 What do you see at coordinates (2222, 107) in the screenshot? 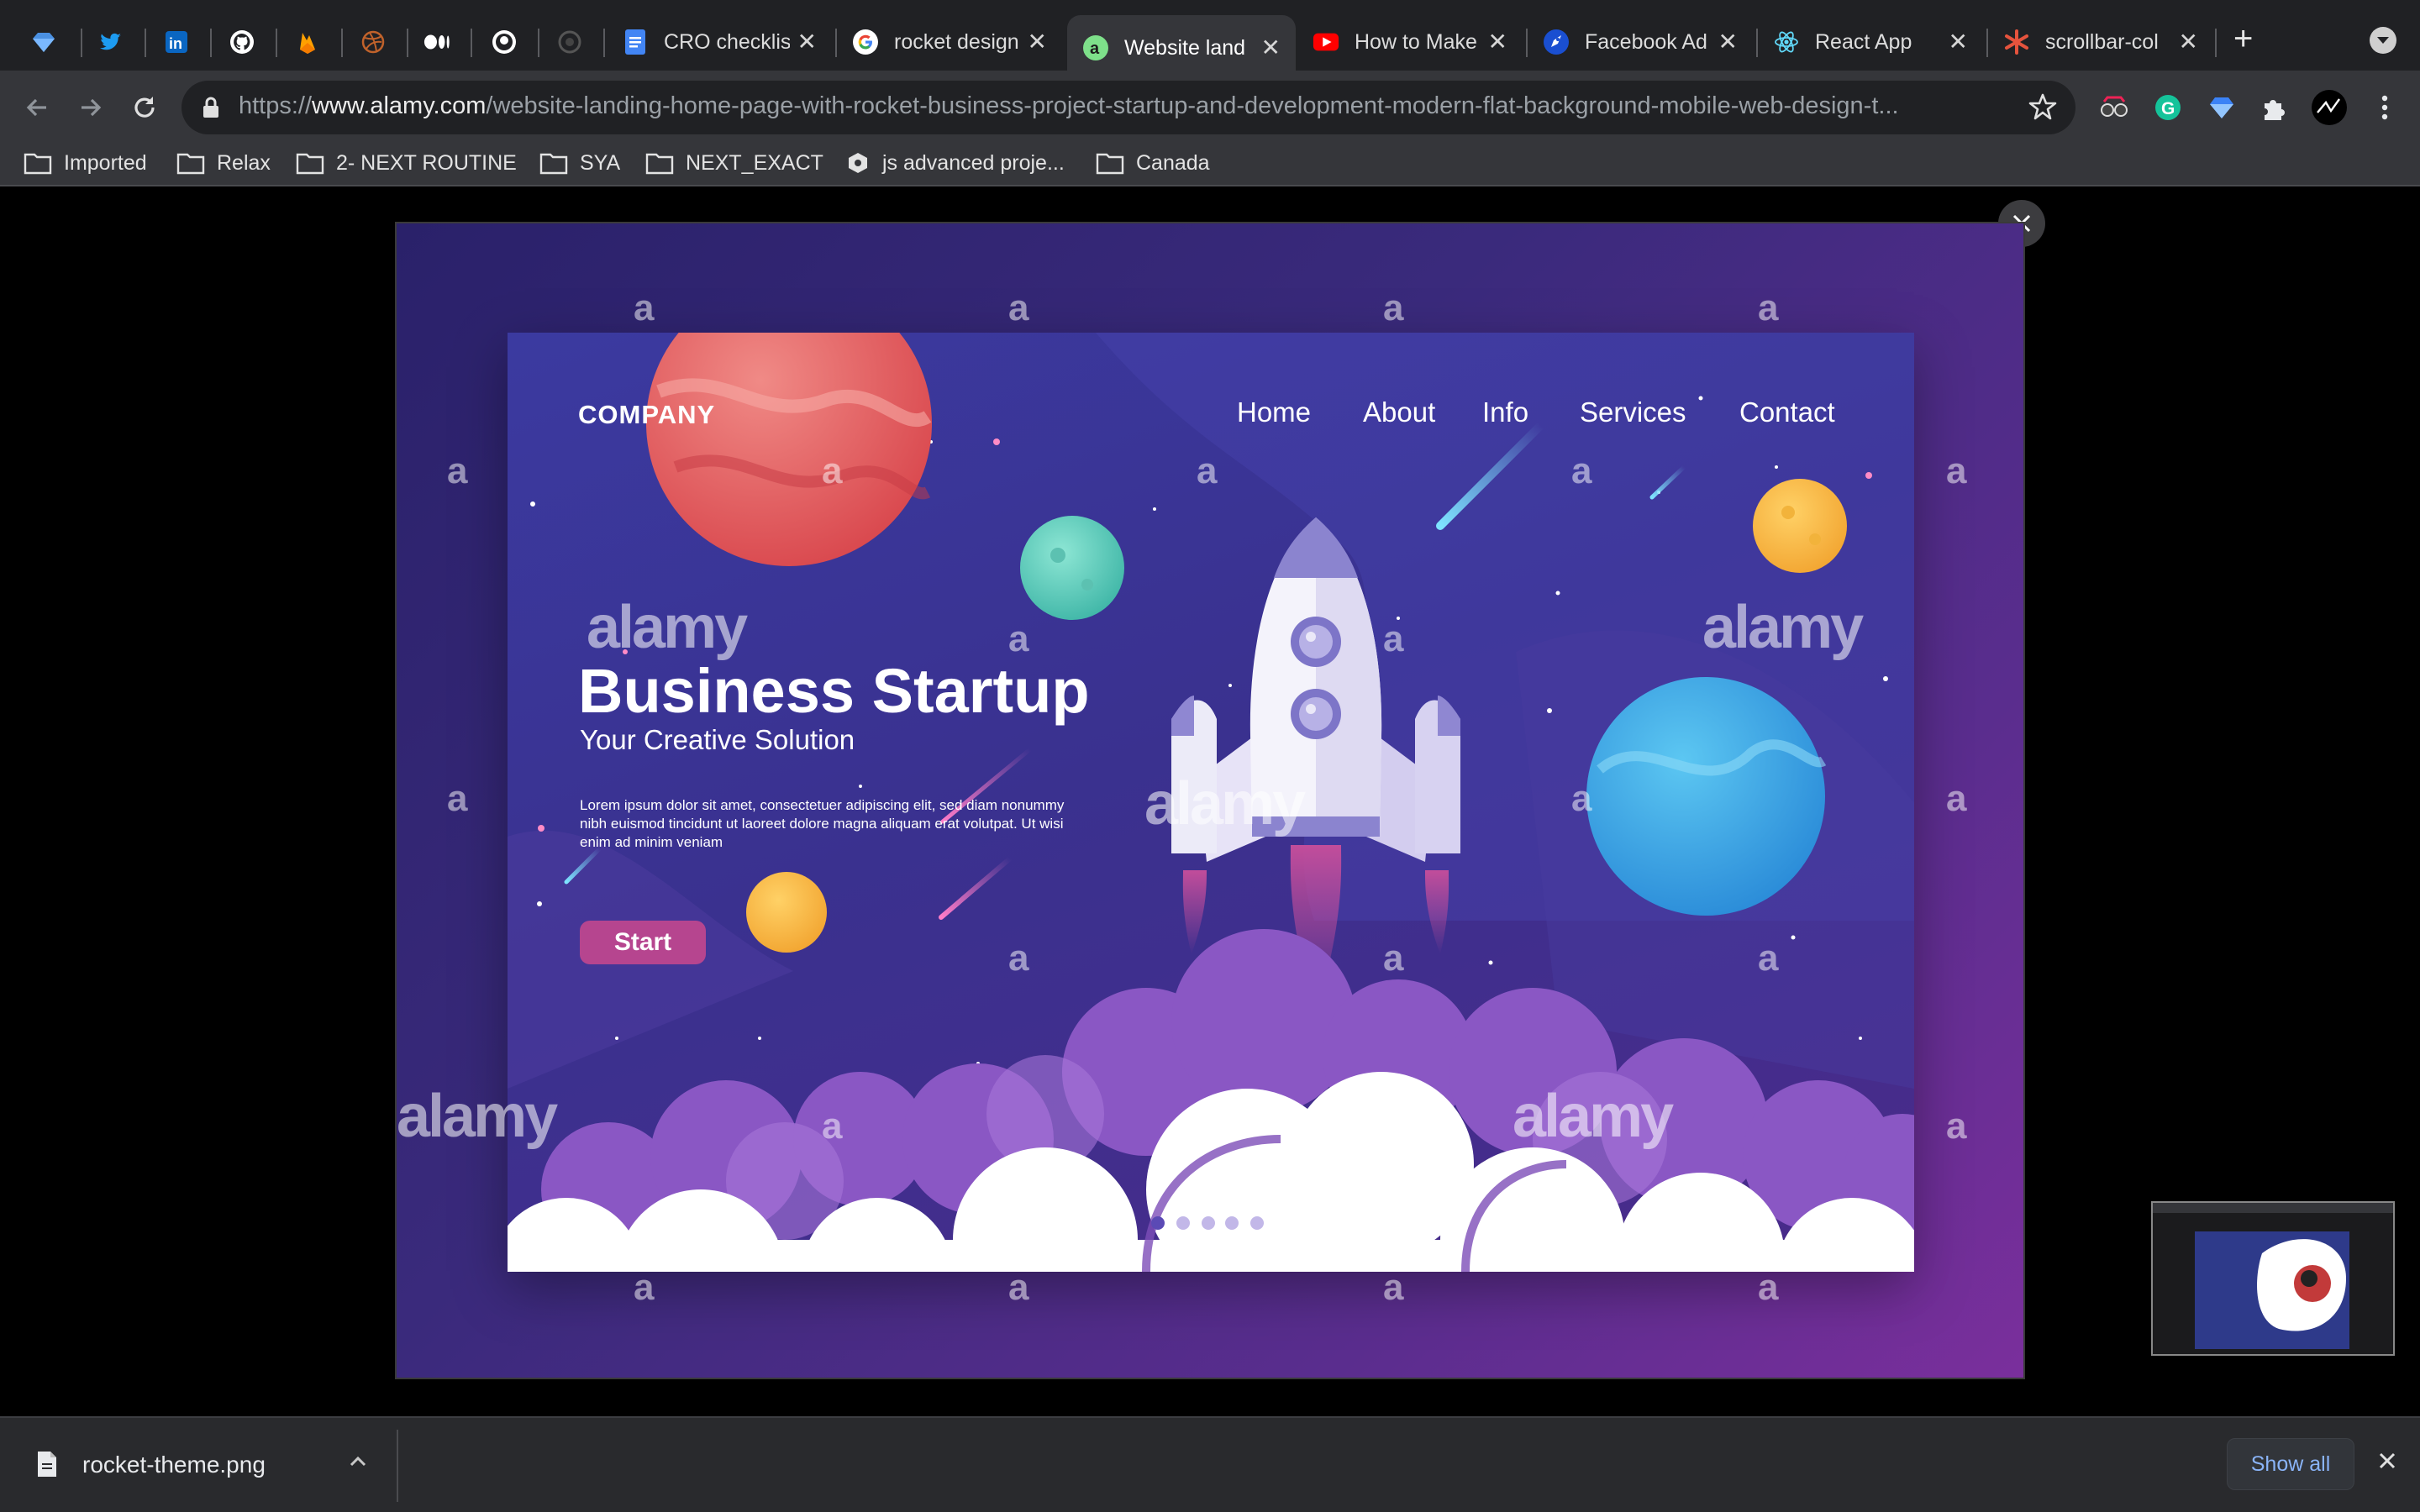
I see `extension-diamond` at bounding box center [2222, 107].